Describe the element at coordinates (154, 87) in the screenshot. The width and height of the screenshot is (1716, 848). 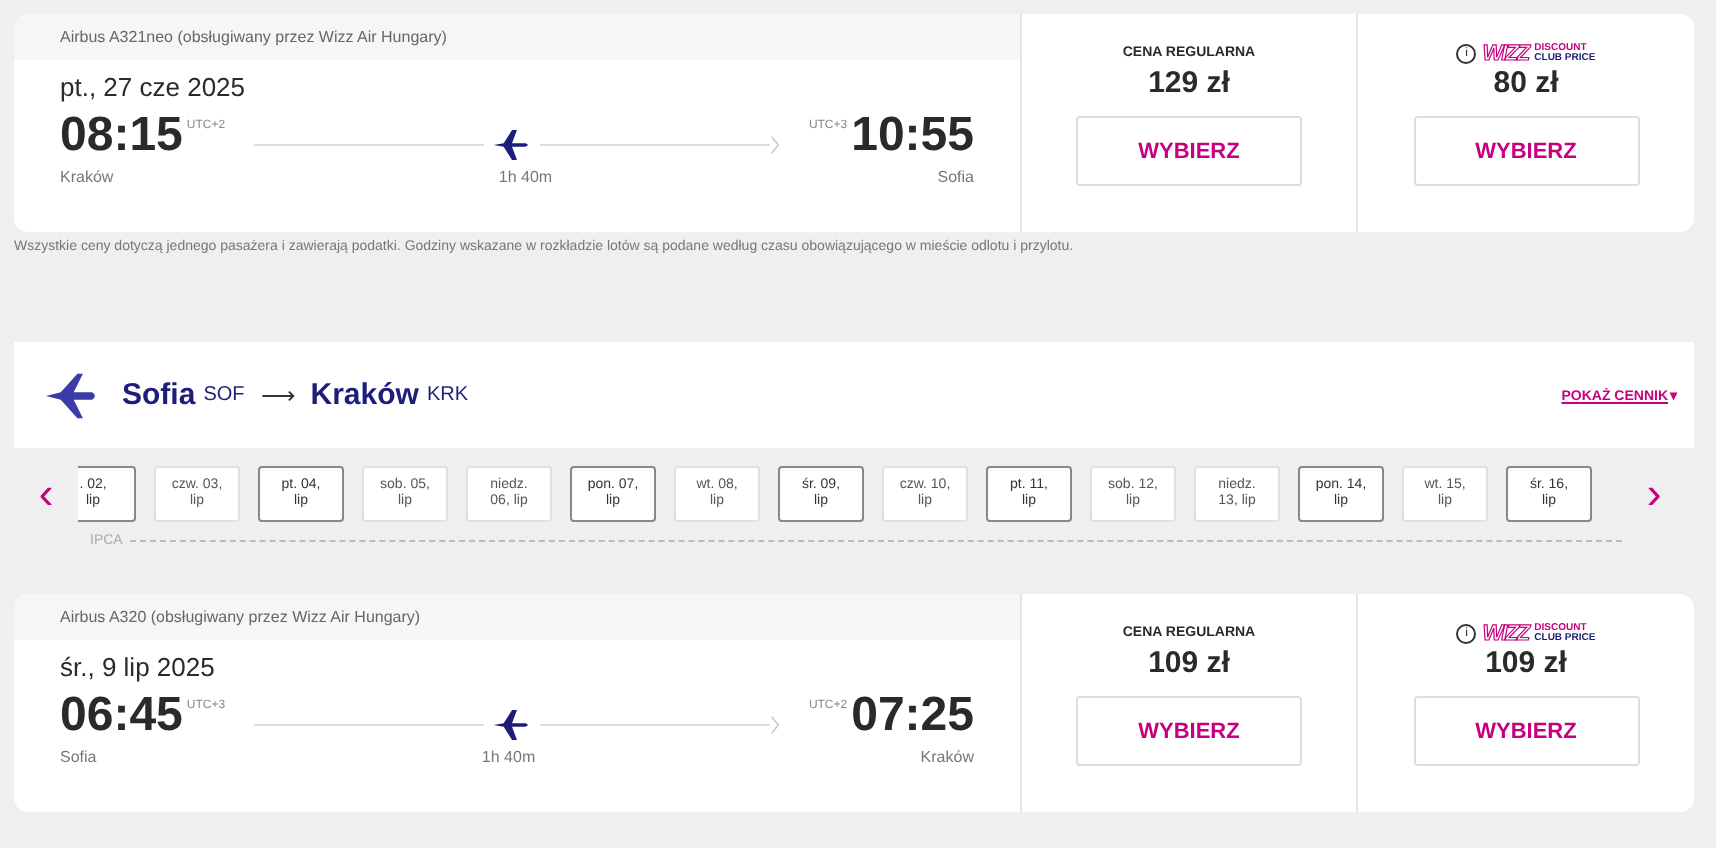
I see `flight-date: pt., 27 cze 2025` at that location.